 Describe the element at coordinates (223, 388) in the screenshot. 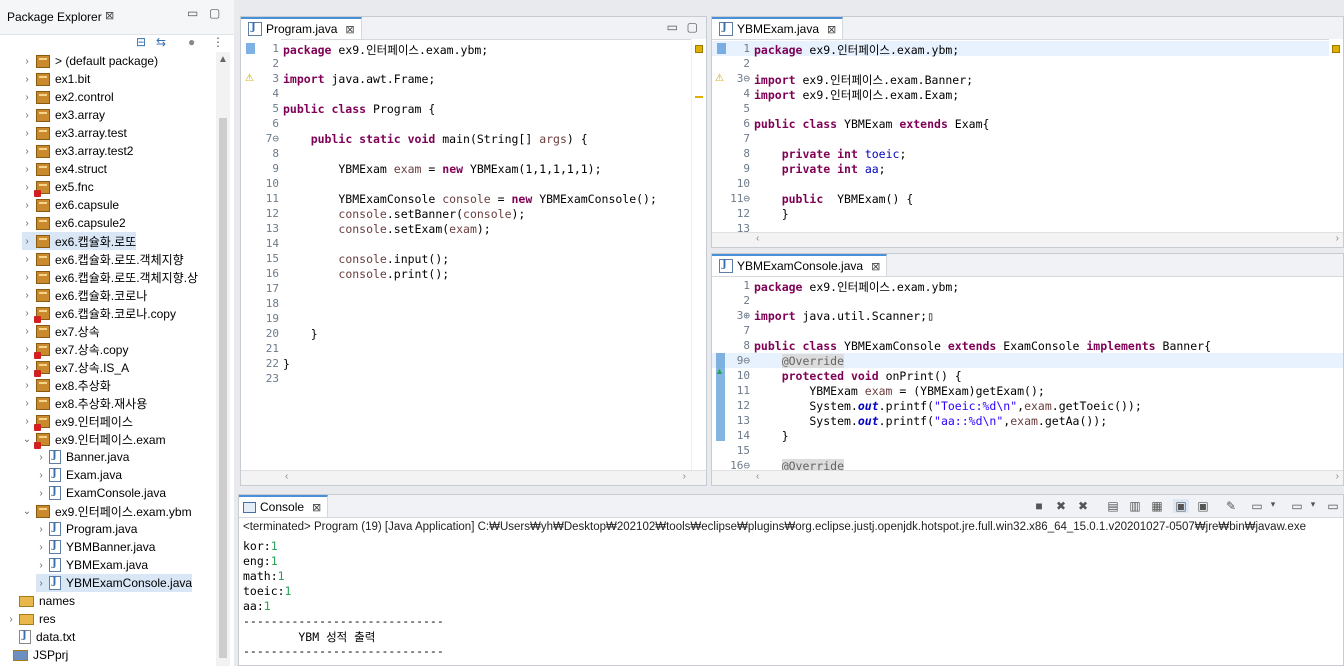

I see `scroll-thumb` at that location.